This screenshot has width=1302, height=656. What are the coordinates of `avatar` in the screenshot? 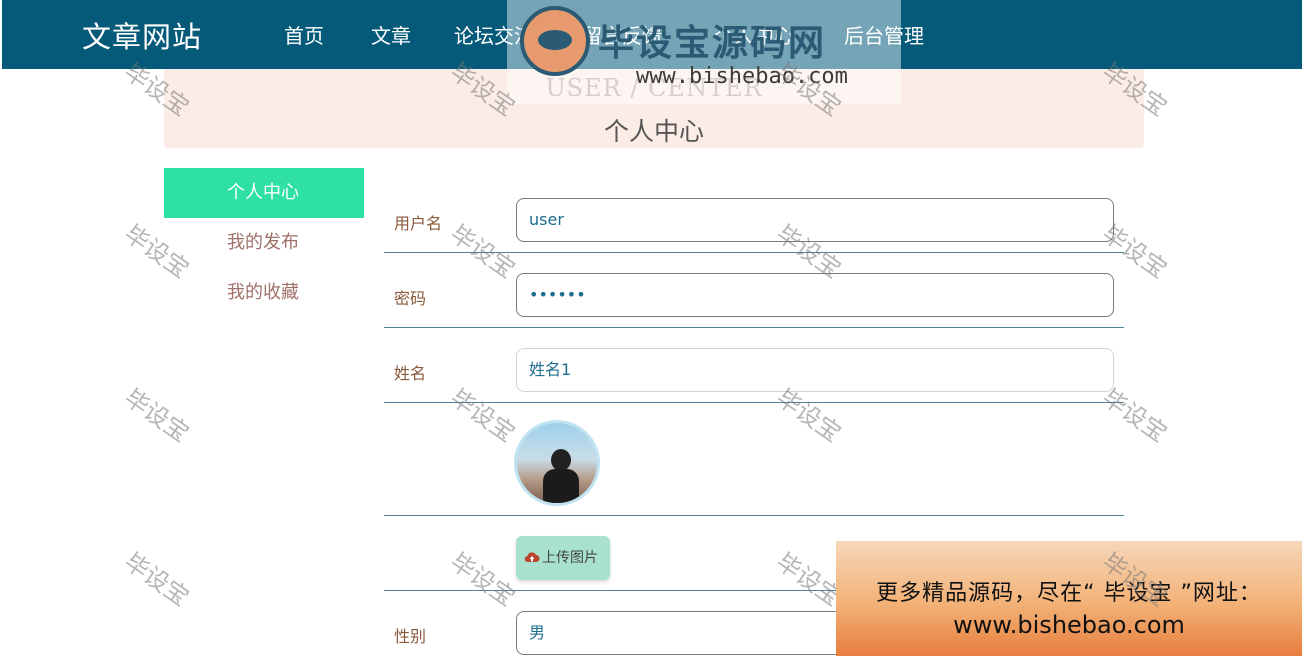 It's located at (557, 463).